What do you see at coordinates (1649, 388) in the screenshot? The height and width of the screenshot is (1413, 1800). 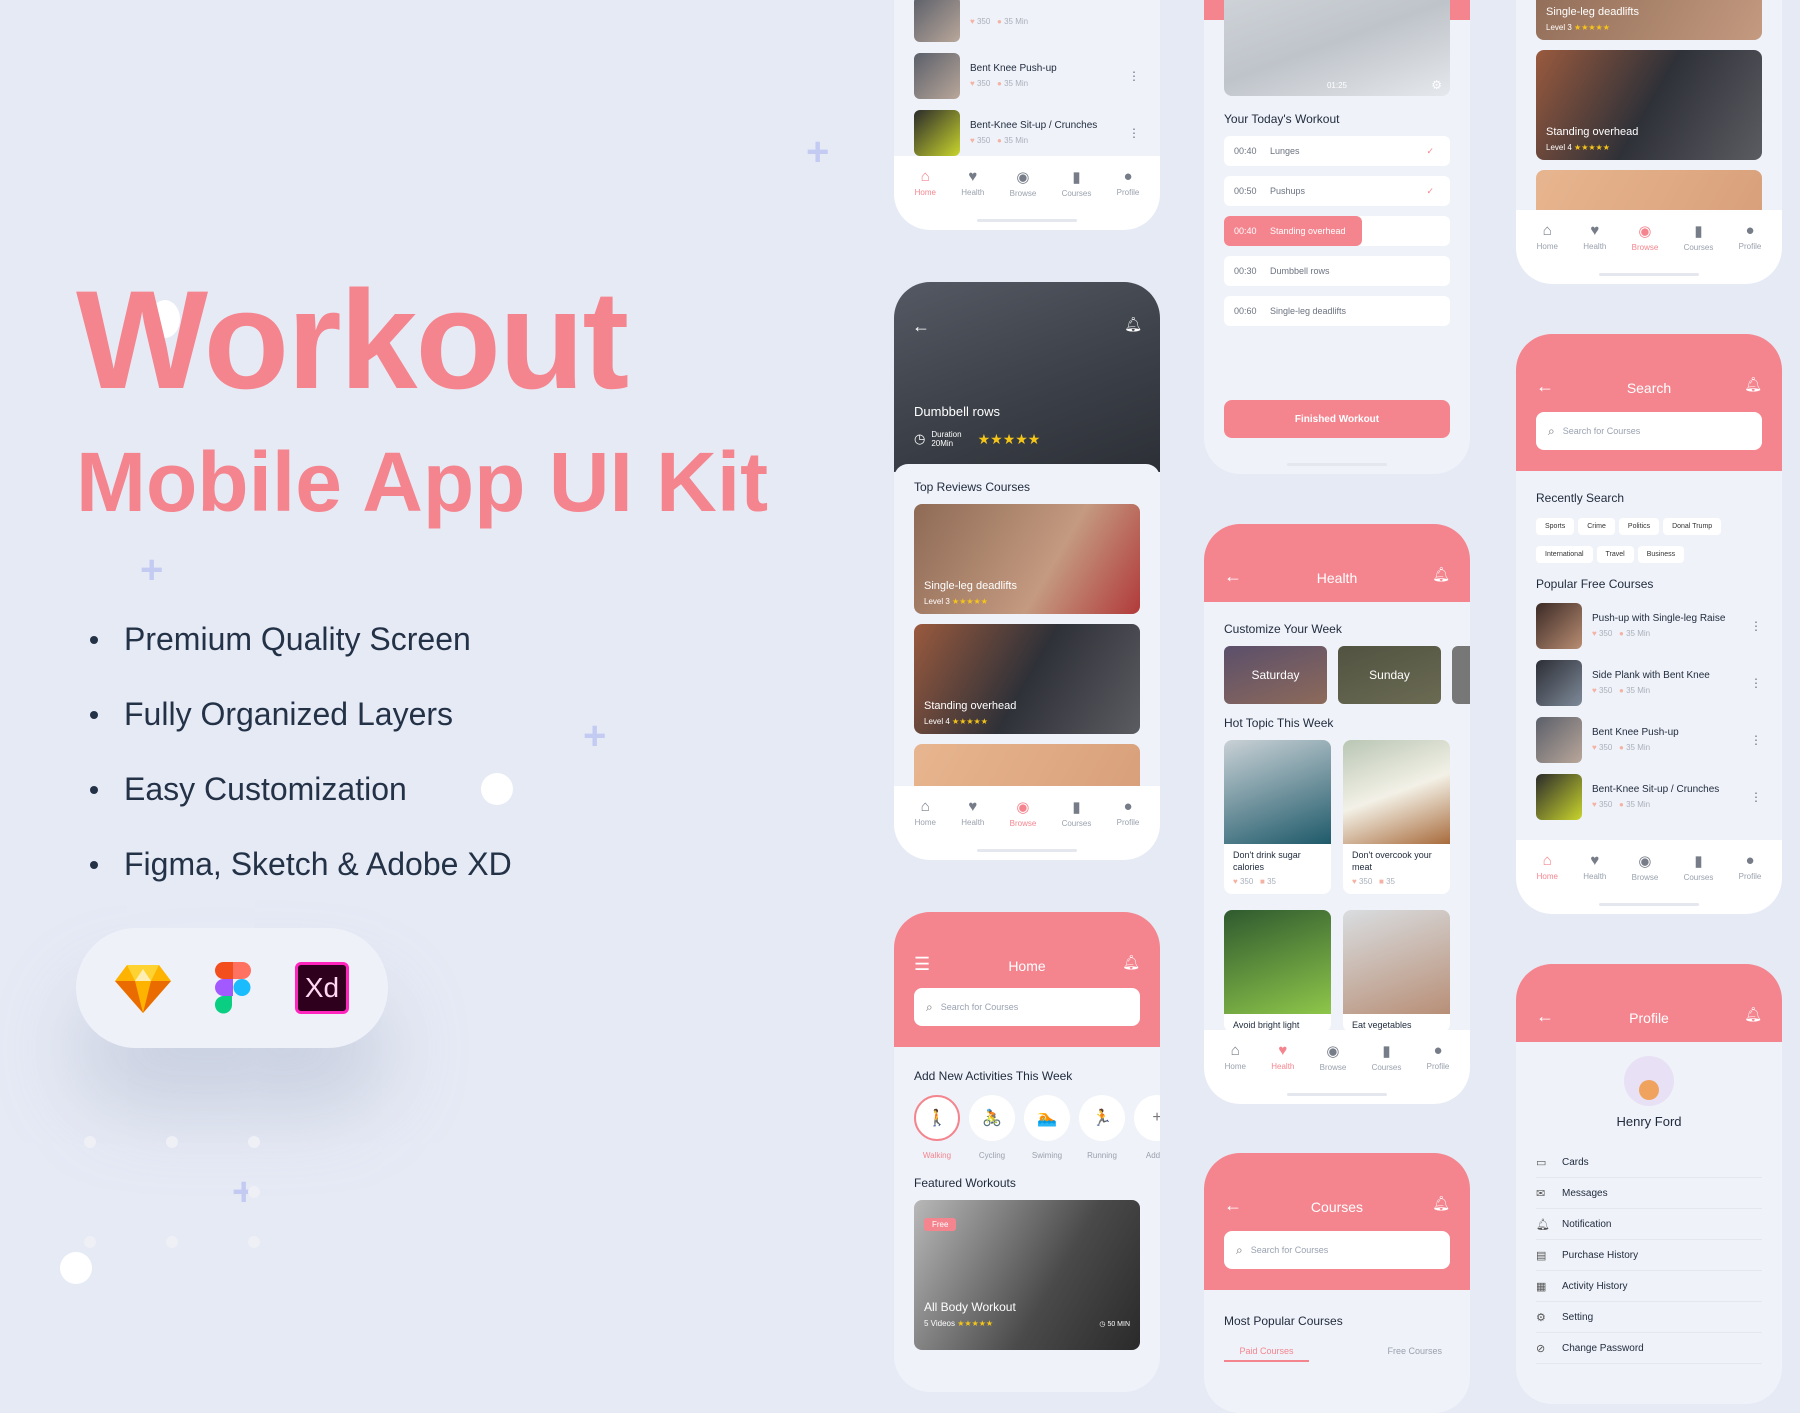 I see `screen-title: Search` at bounding box center [1649, 388].